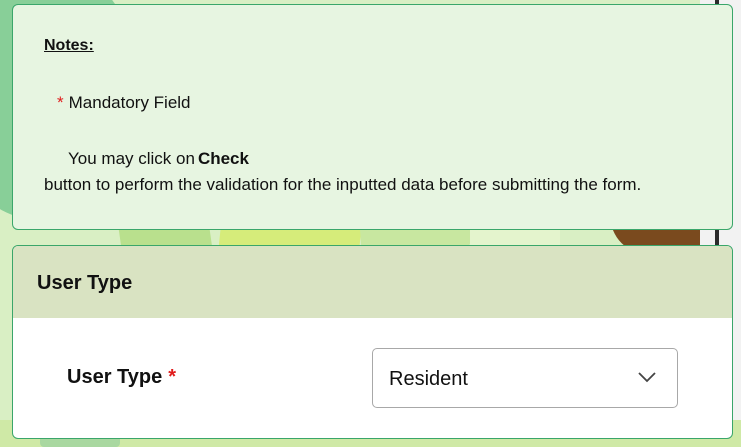 The width and height of the screenshot is (741, 447). I want to click on user-type-select-value: Resident, so click(428, 379).